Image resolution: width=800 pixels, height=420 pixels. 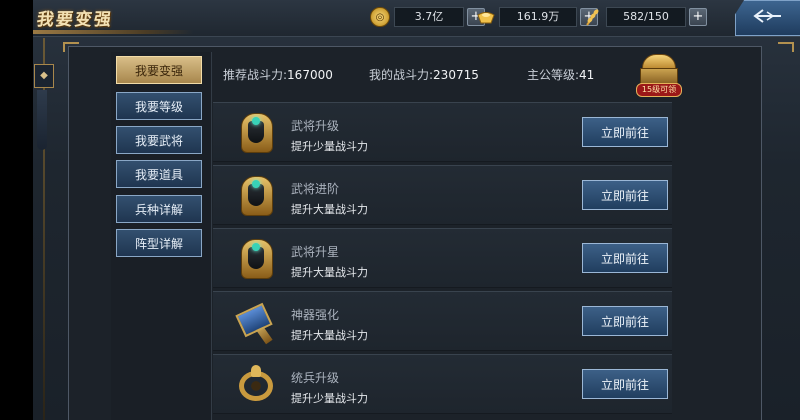 What do you see at coordinates (44, 76) in the screenshot?
I see `pillar-emblem-icon: ◆` at bounding box center [44, 76].